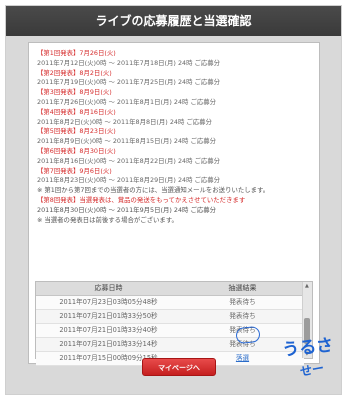  I want to click on table-row: 2011年07月21日01時33分50秒 発表待ち, so click(170, 317).